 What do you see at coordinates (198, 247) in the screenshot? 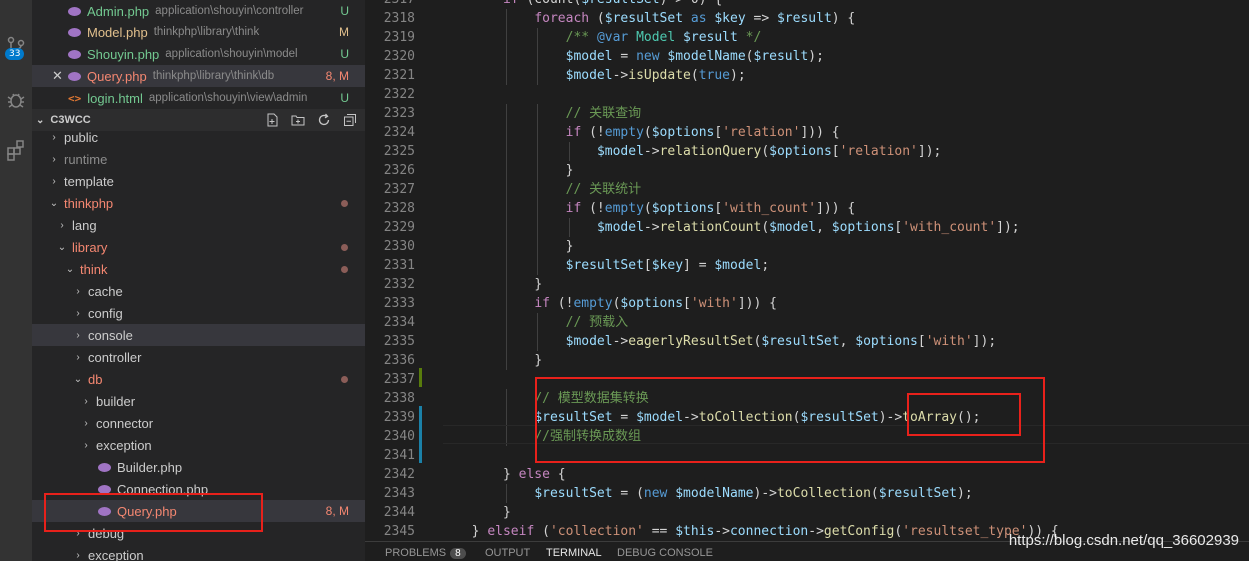
I see `tree-folder-item: ⌄ library` at bounding box center [198, 247].